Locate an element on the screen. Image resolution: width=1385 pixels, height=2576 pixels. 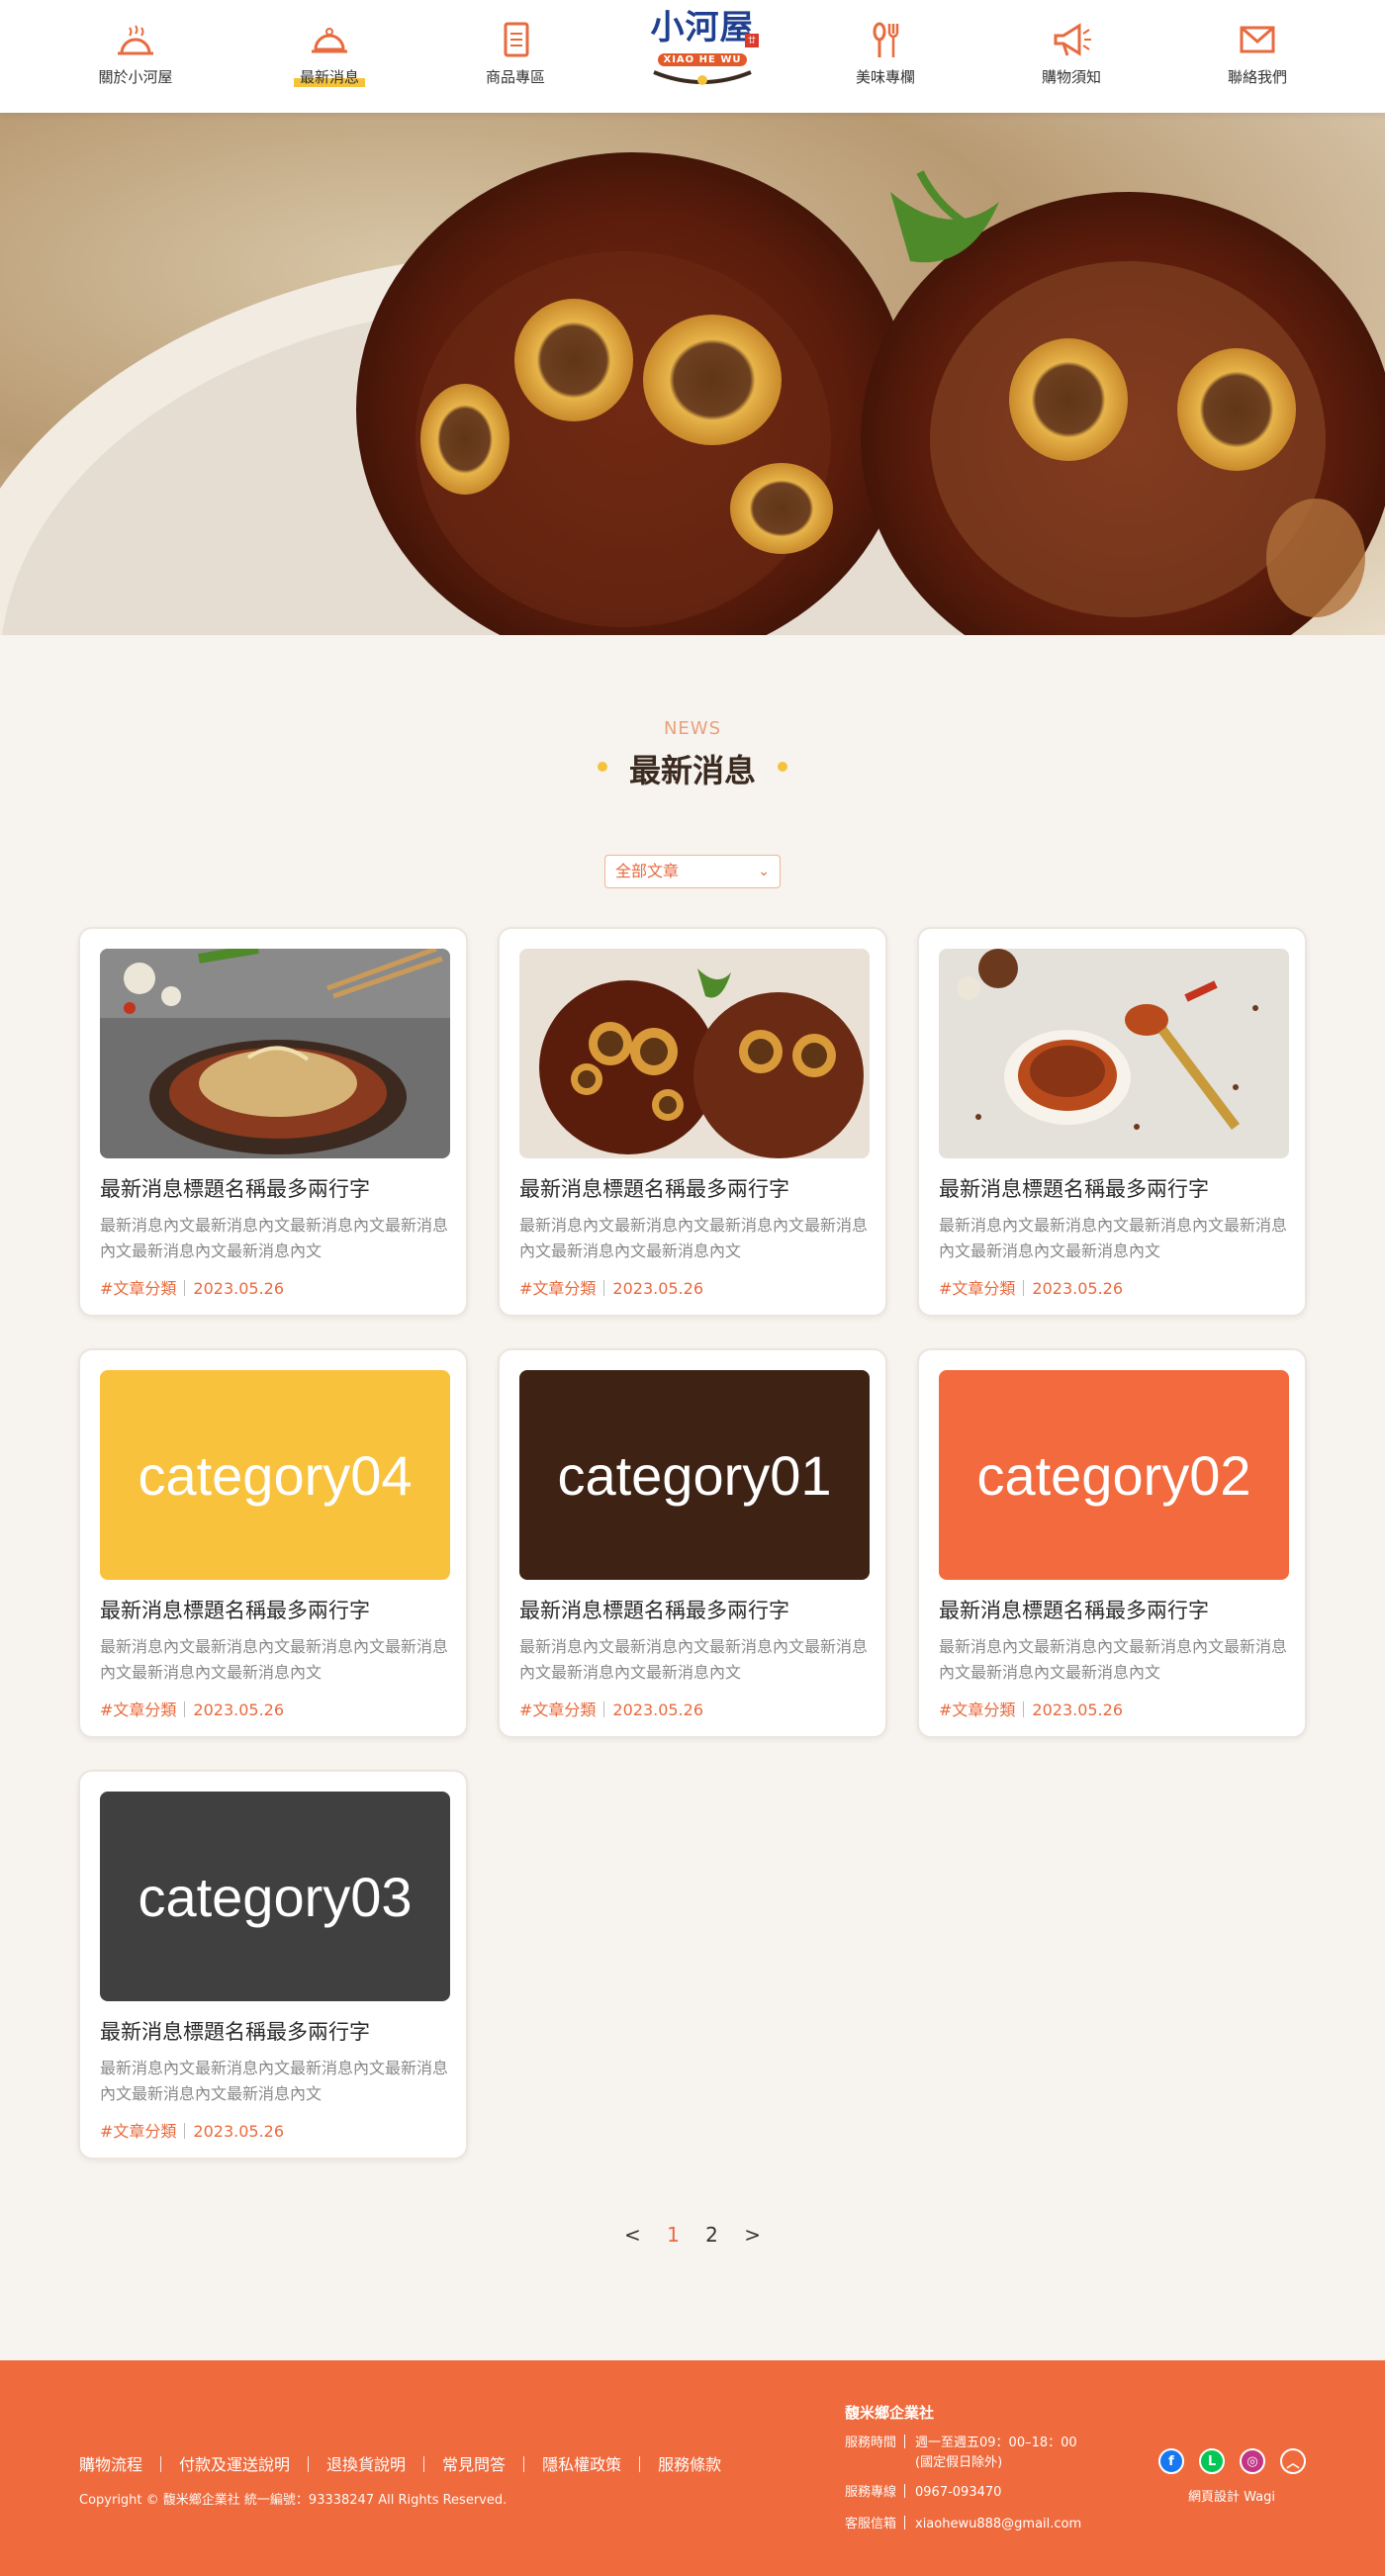
nav-about: 關於小河屋 is located at coordinates (135, 53).